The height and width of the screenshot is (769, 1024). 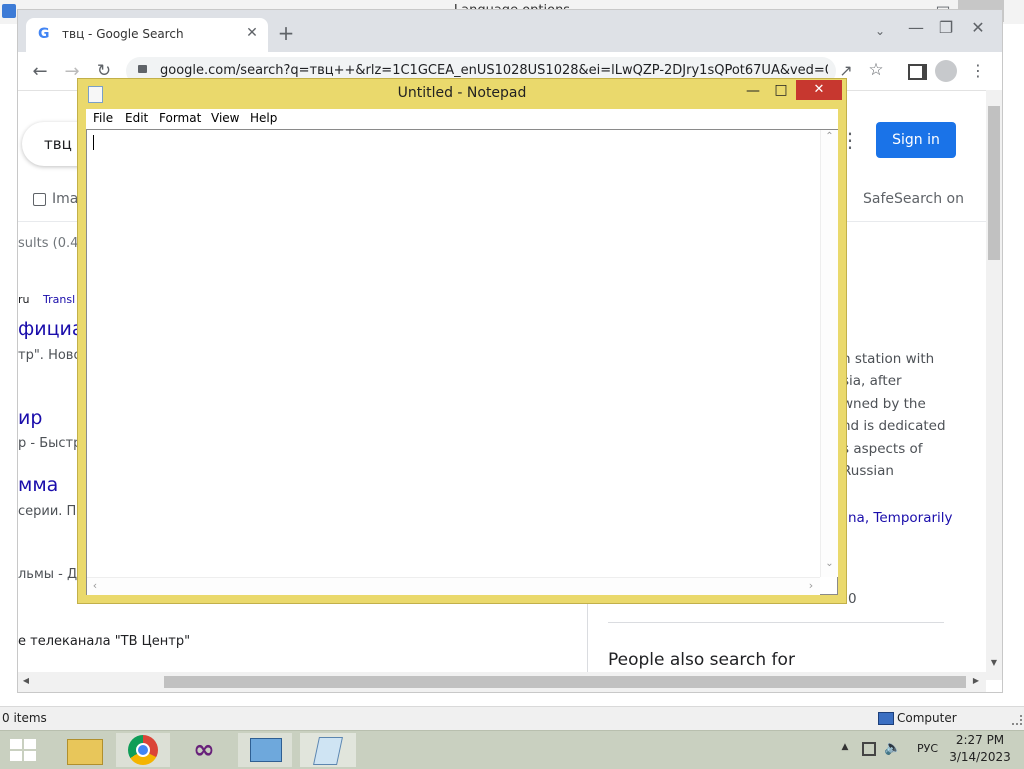 What do you see at coordinates (50, 443) in the screenshot?
I see `result-2-snippet: р - Быстр` at bounding box center [50, 443].